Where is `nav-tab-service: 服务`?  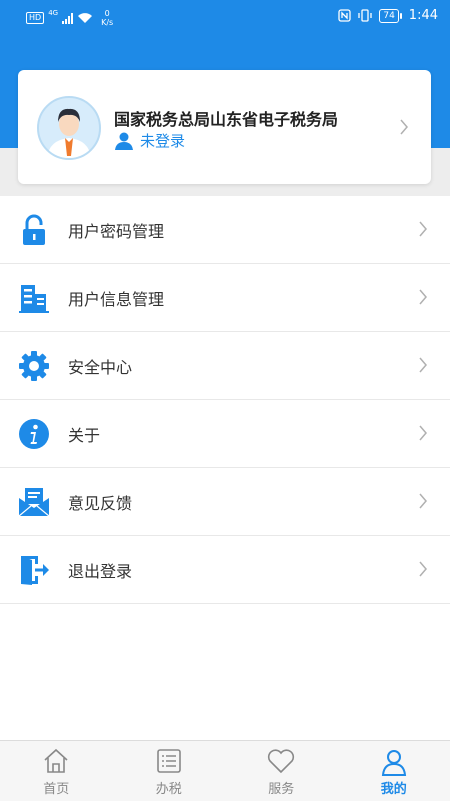 nav-tab-service: 服务 is located at coordinates (281, 771).